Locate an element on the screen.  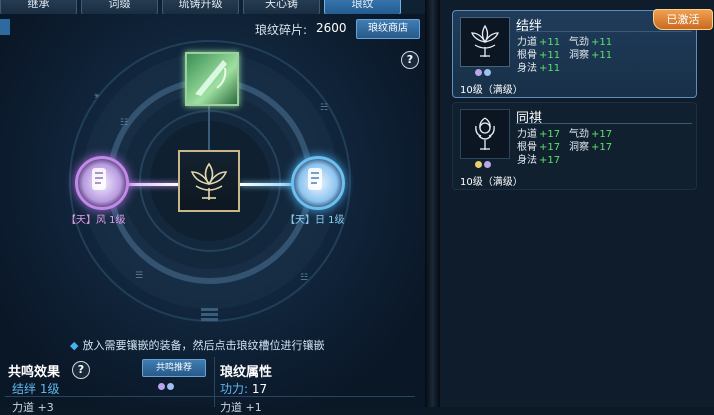
fragment-count: 2600 is located at coordinates (331, 28).